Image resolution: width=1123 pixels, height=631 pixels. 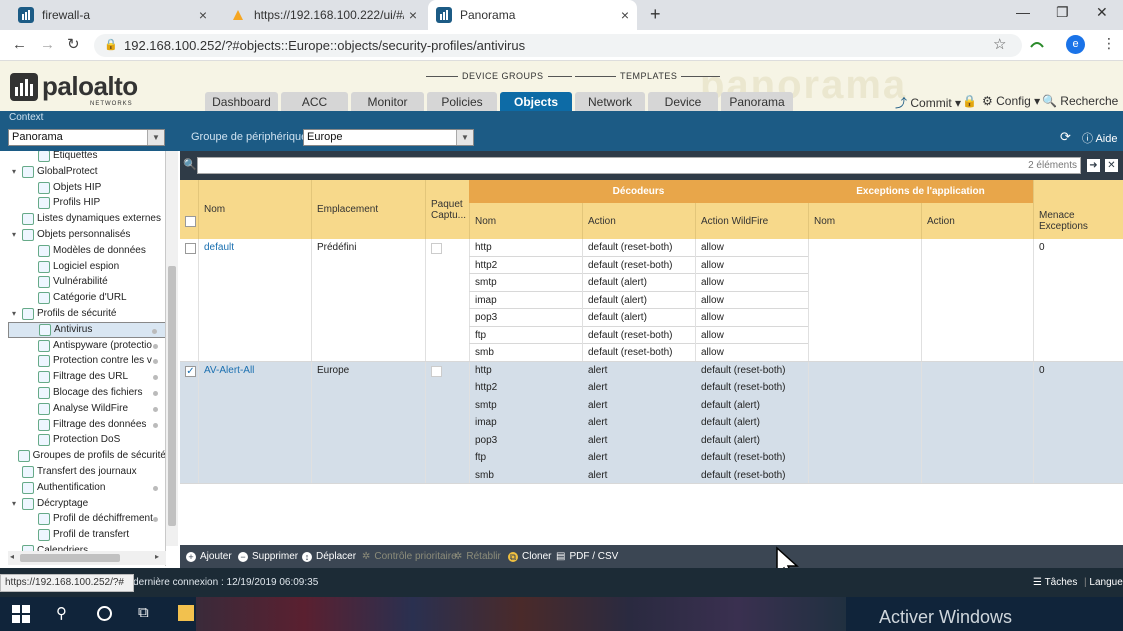 What do you see at coordinates (186, 613) in the screenshot?
I see `file-explorer-icon` at bounding box center [186, 613].